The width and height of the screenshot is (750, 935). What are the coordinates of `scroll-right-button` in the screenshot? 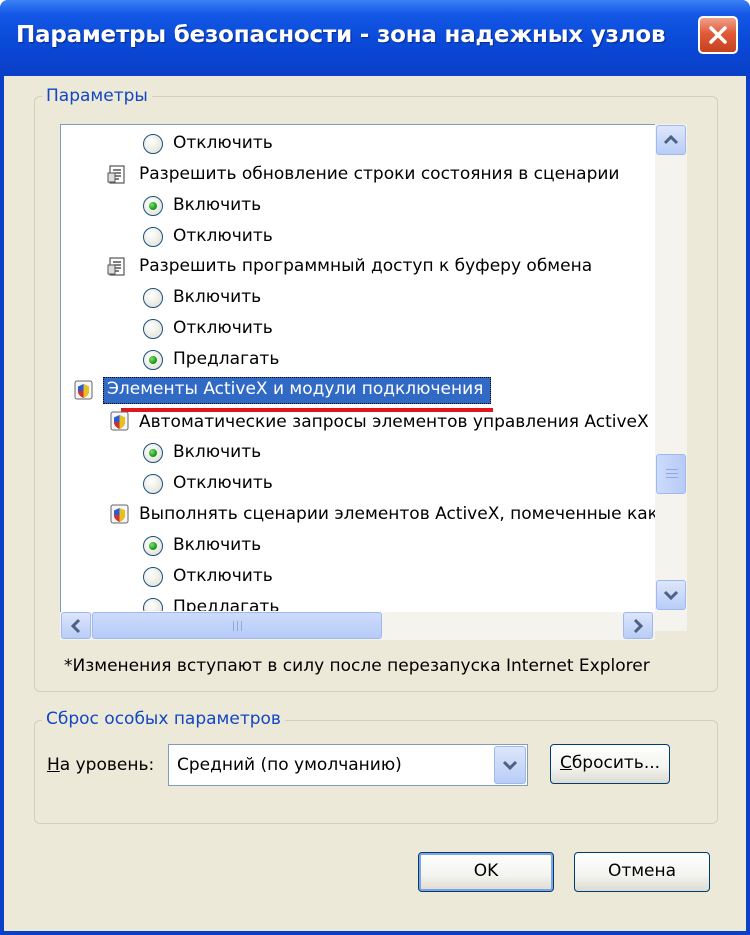 It's located at (638, 625).